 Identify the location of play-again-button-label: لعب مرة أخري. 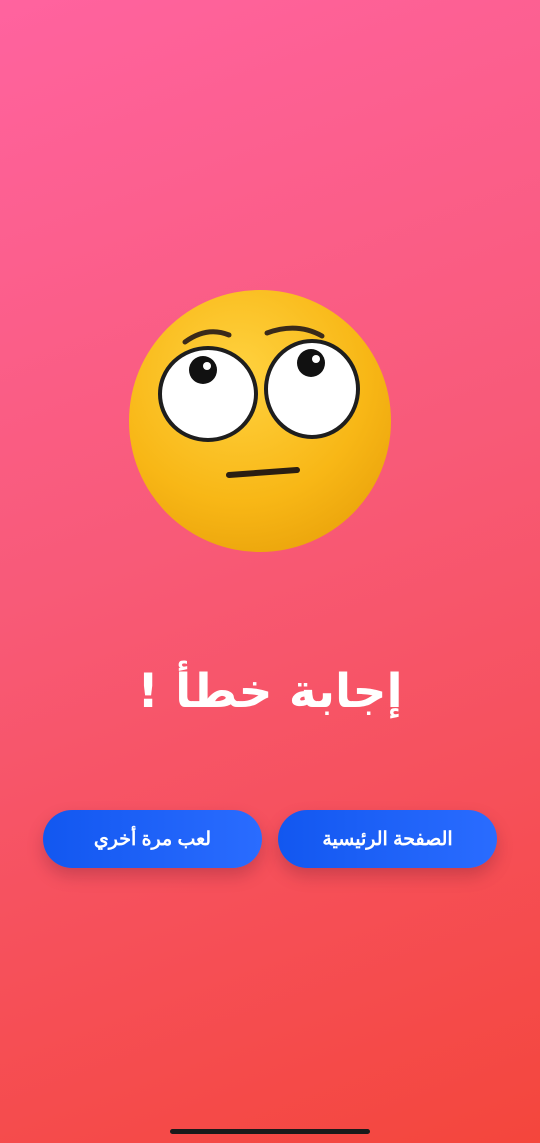
(152, 839).